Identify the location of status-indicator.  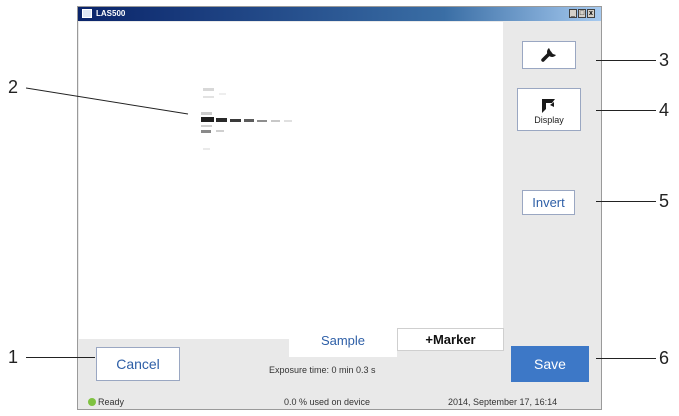
(92, 402).